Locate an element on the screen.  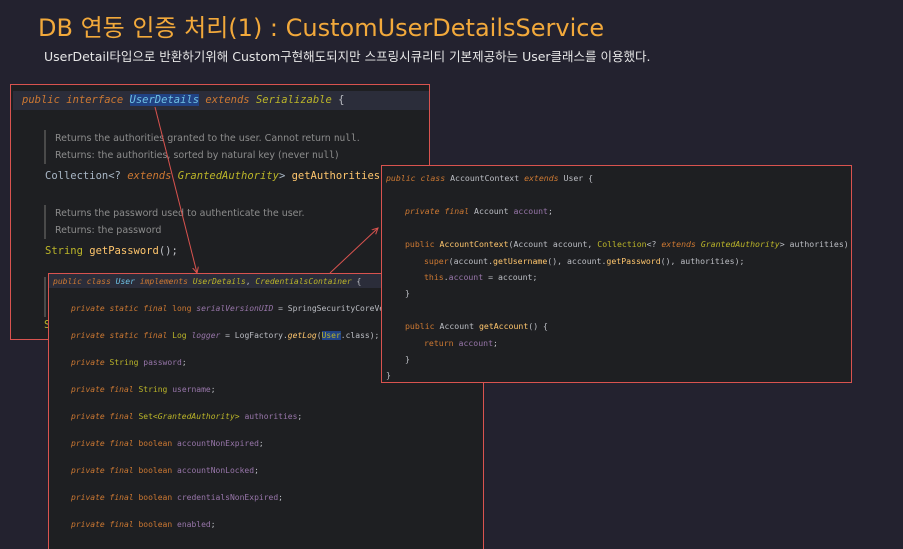
arrow-user-to-accountcontext is located at coordinates (353, 251).